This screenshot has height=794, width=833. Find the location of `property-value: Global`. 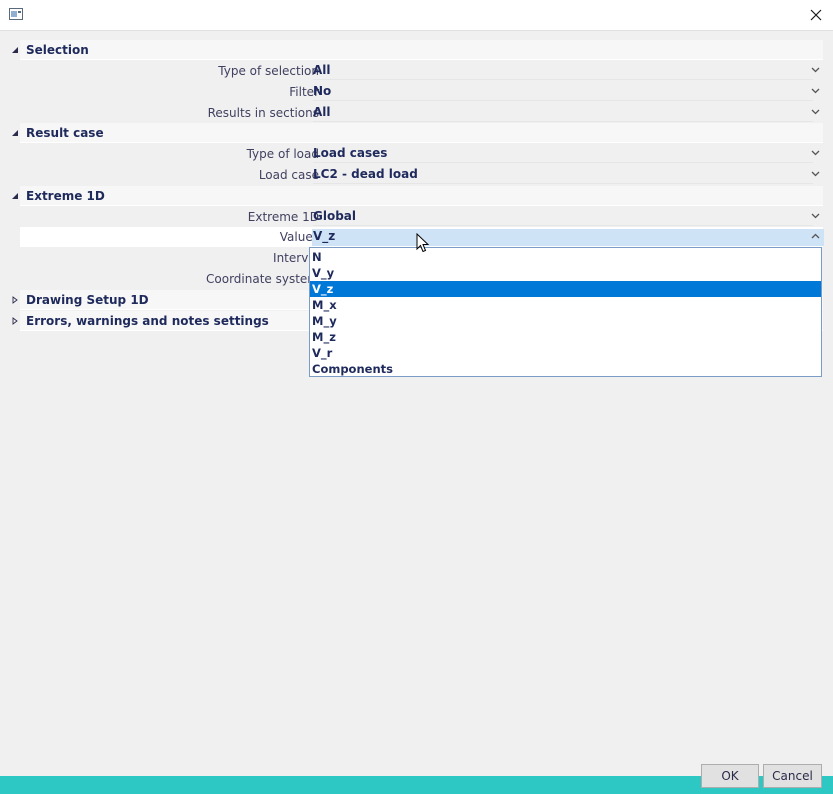

property-value: Global is located at coordinates (563, 217).